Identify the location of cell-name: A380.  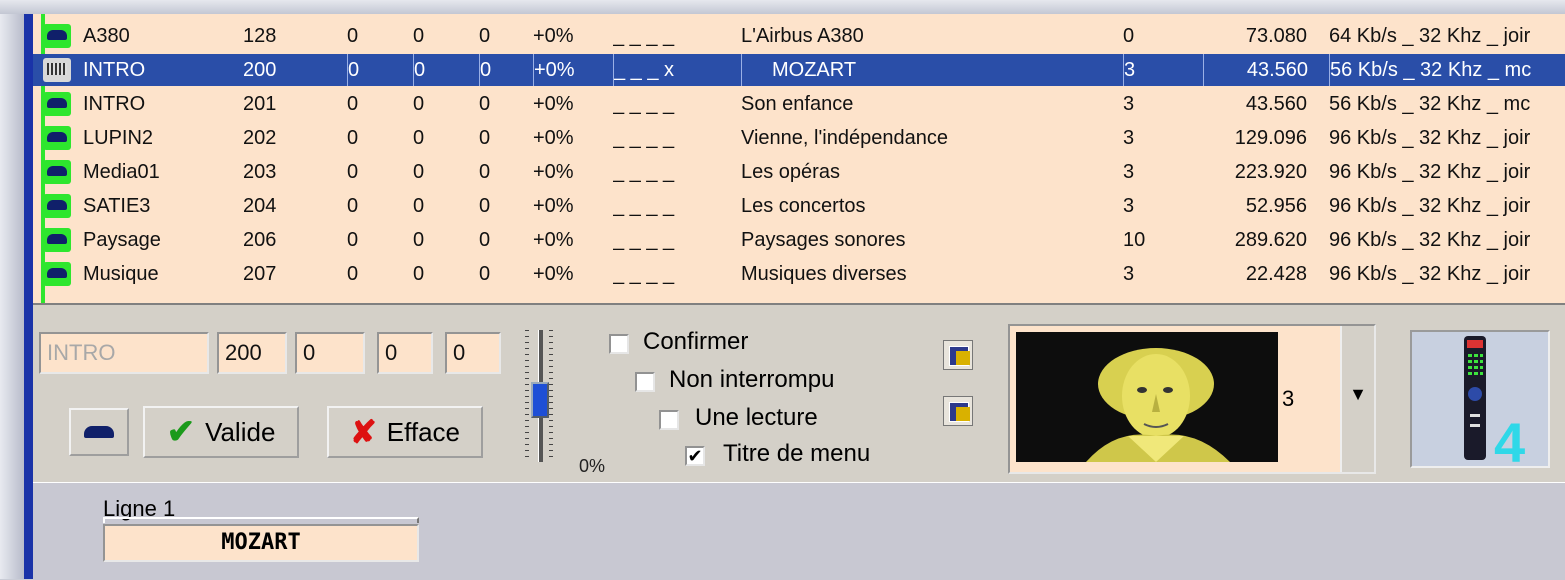
(106, 36).